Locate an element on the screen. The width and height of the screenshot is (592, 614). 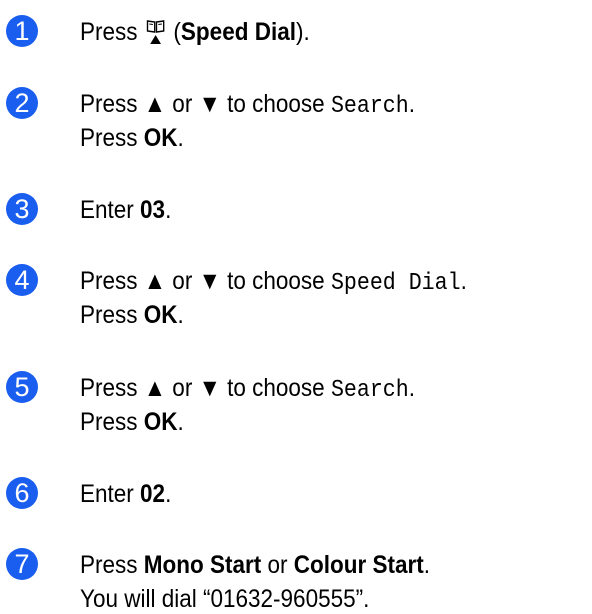
colour-start-key-label: Colour Start is located at coordinates (358, 565).